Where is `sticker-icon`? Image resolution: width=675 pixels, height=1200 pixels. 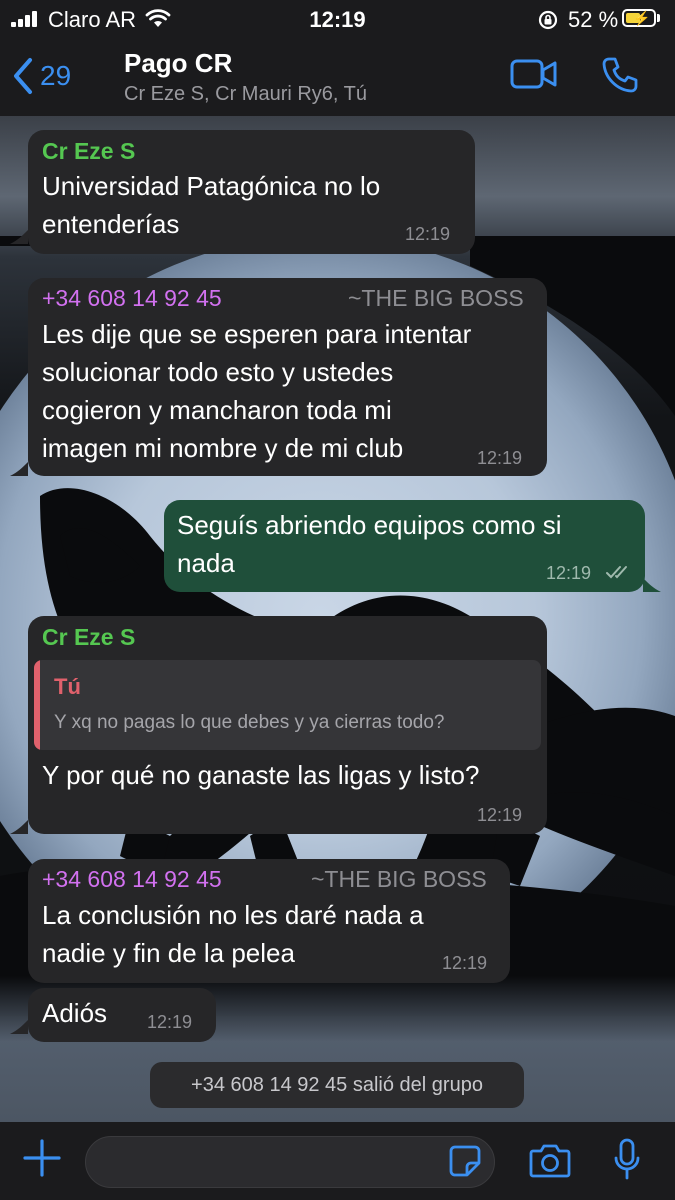 sticker-icon is located at coordinates (465, 1161).